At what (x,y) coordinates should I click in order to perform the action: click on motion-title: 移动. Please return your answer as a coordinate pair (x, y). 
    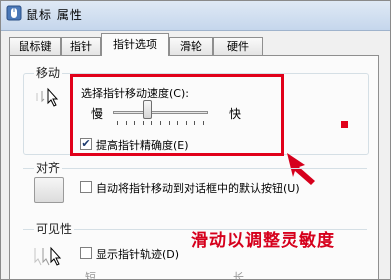
    Looking at the image, I should click on (48, 72).